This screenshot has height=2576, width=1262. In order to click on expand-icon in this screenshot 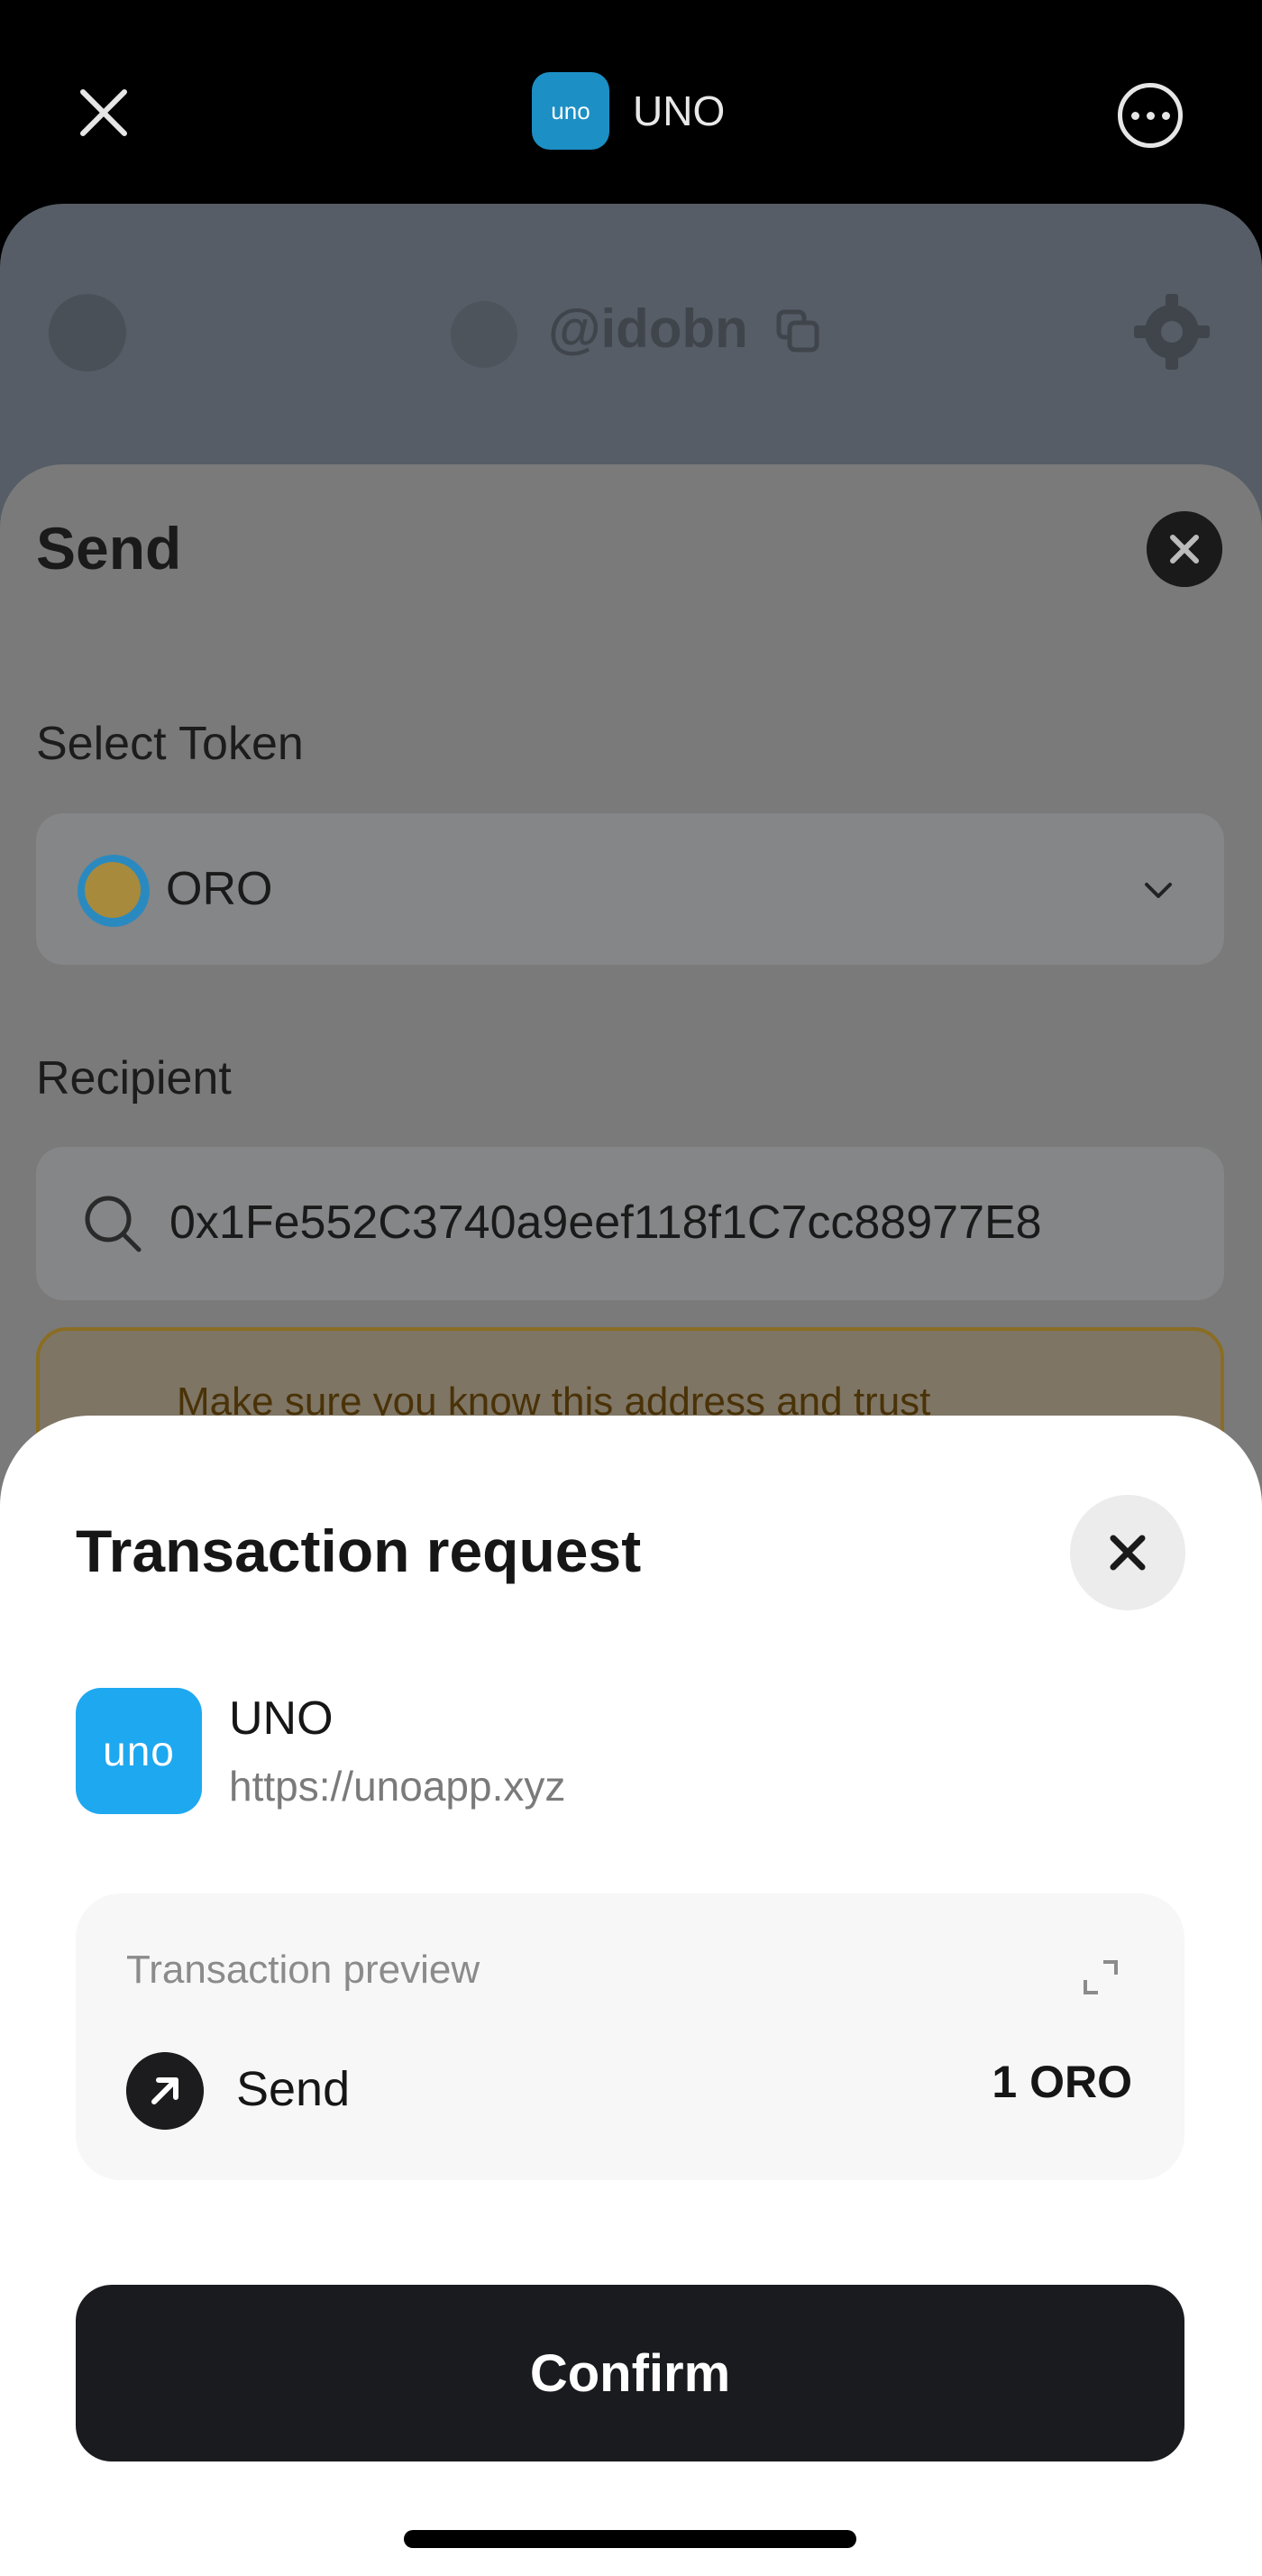, I will do `click(1100, 1977)`.